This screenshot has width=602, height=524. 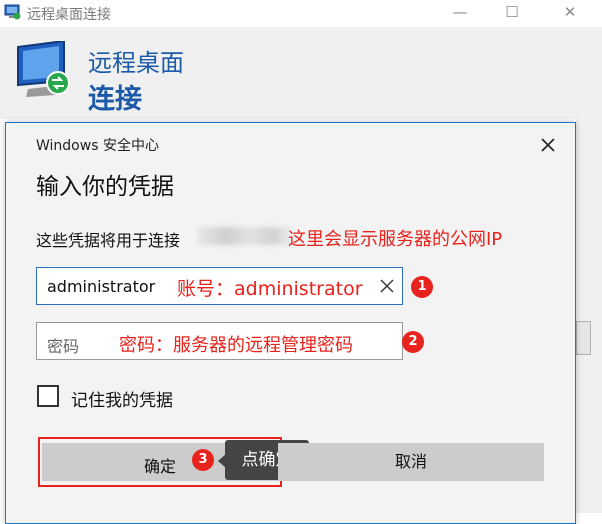 What do you see at coordinates (136, 63) in the screenshot?
I see `heading-remote-desktop: 远程桌面` at bounding box center [136, 63].